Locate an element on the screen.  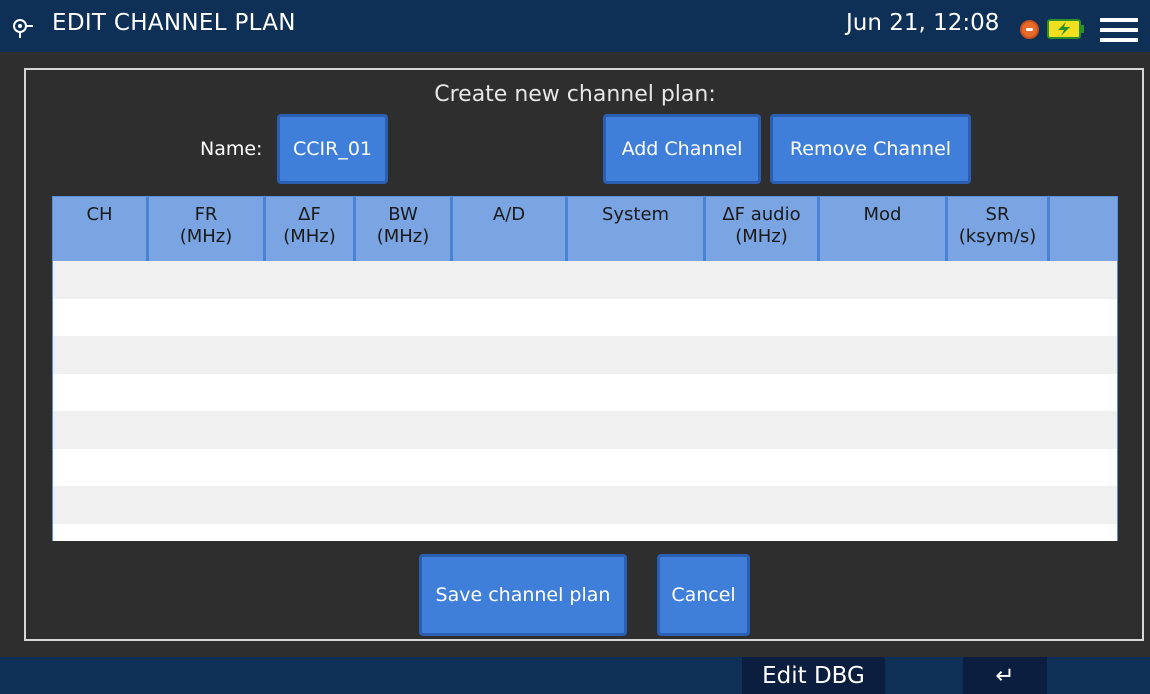
column-label: FR is located at coordinates (206, 214).